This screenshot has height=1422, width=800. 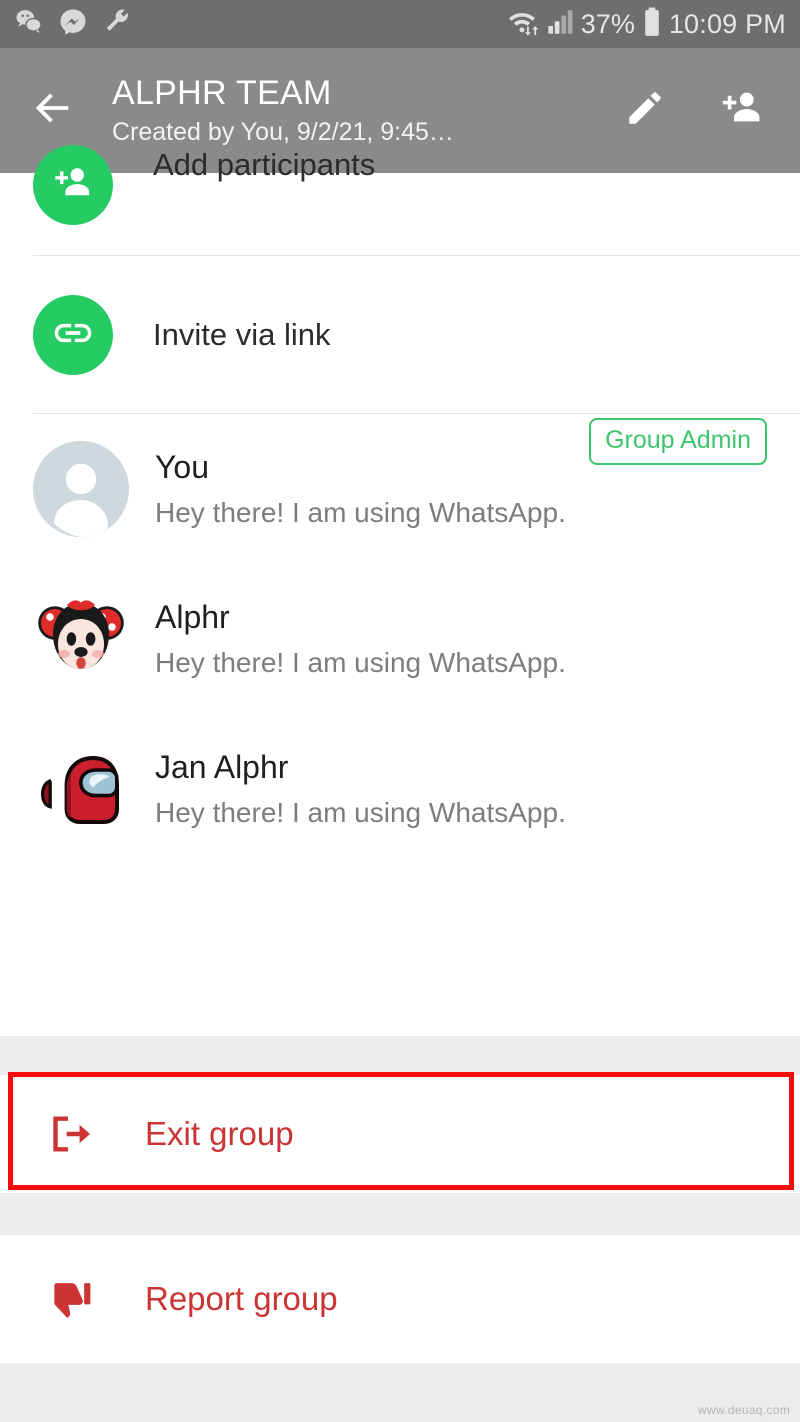 I want to click on status-badge: Group Admin, so click(x=678, y=441).